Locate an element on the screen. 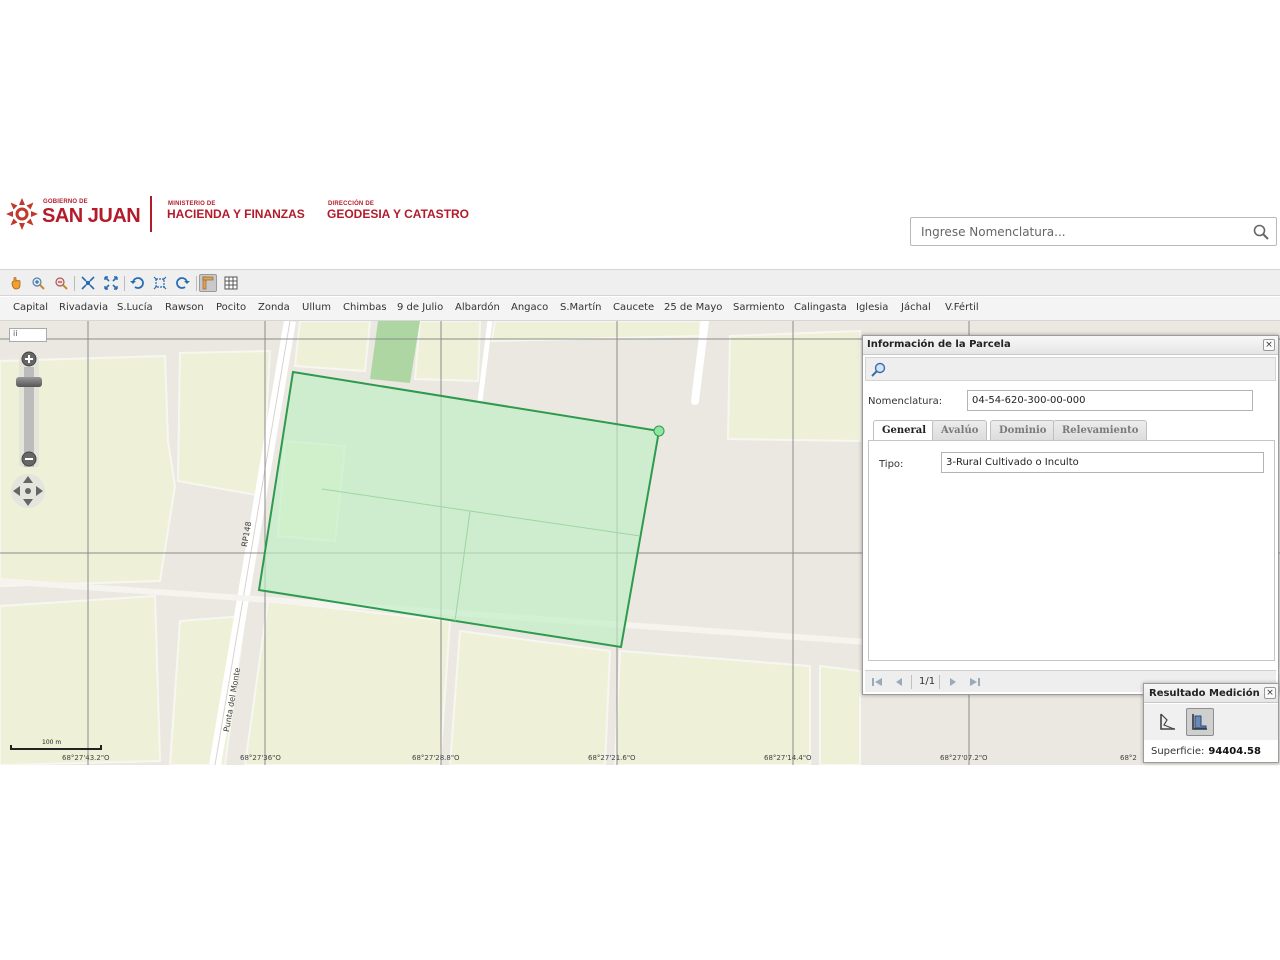 Image resolution: width=1280 pixels, height=960 pixels. info-tabs: General Avalúo Dominio Relevamiento is located at coordinates (1069, 431).